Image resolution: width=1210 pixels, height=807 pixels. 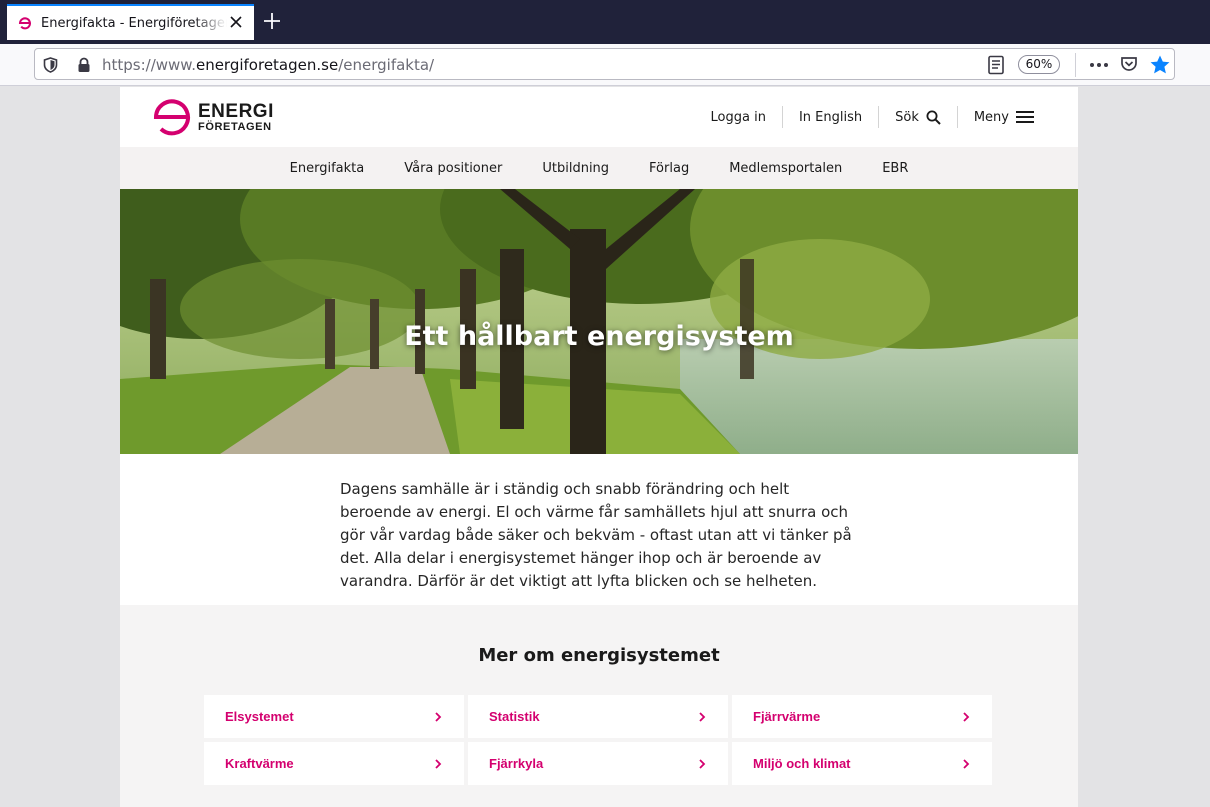 What do you see at coordinates (259, 763) in the screenshot?
I see `topic-label: Kraftvärme` at bounding box center [259, 763].